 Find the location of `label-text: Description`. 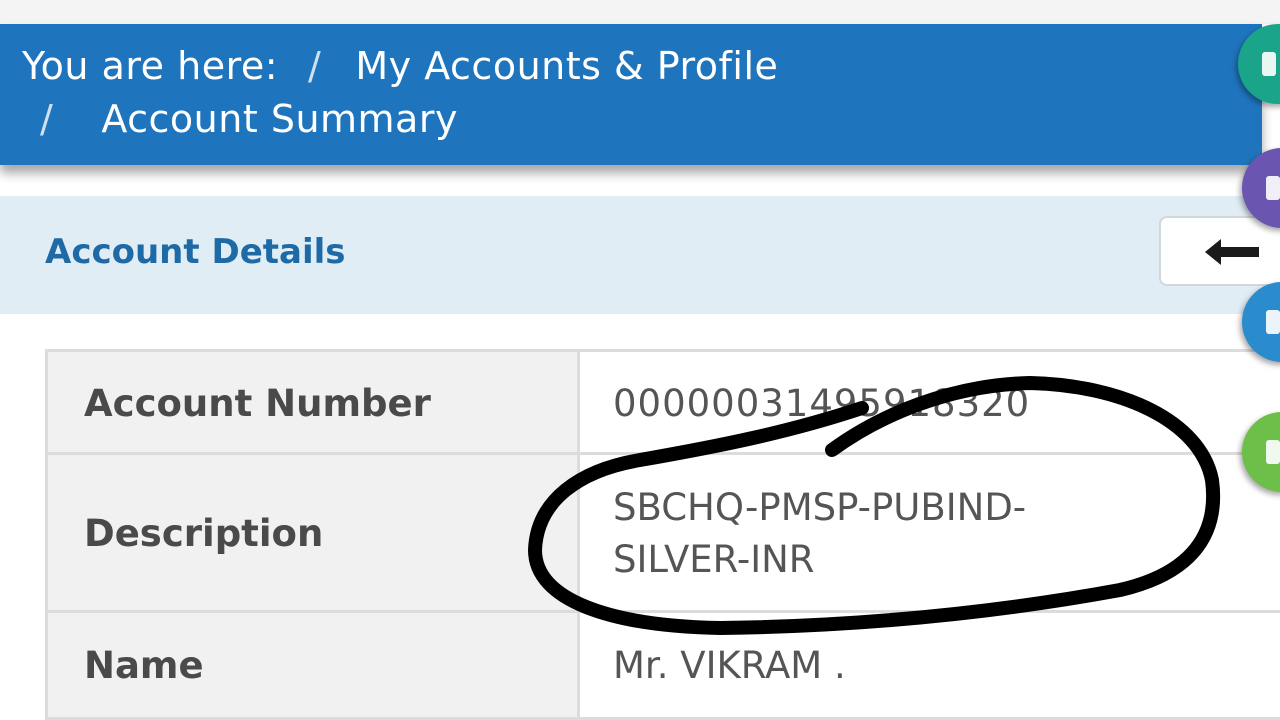

label-text: Description is located at coordinates (204, 533).